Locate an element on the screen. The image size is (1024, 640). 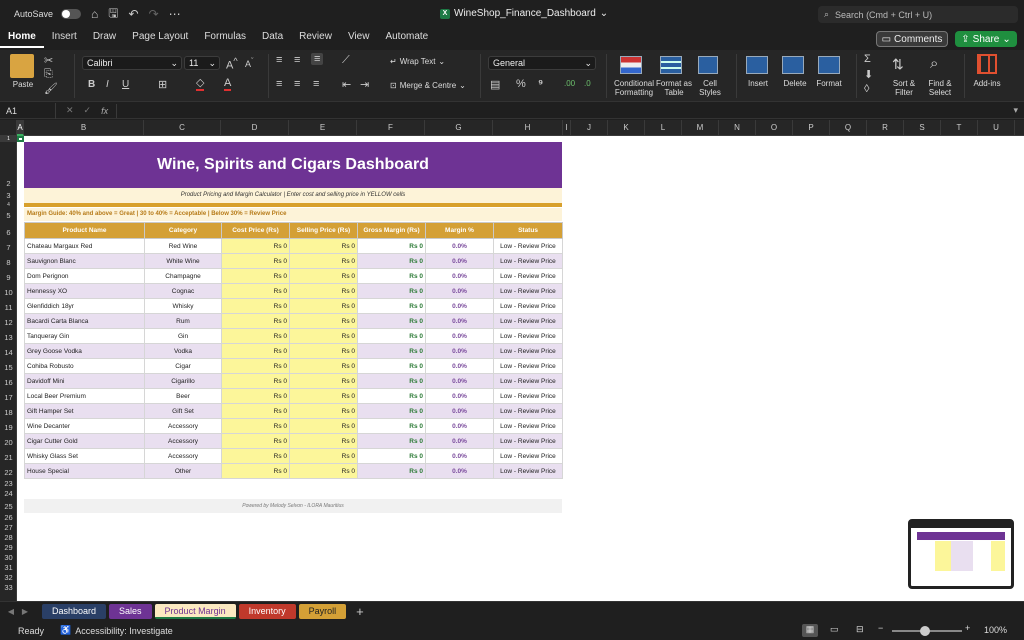
row-header: 8 is located at coordinates (8, 261).